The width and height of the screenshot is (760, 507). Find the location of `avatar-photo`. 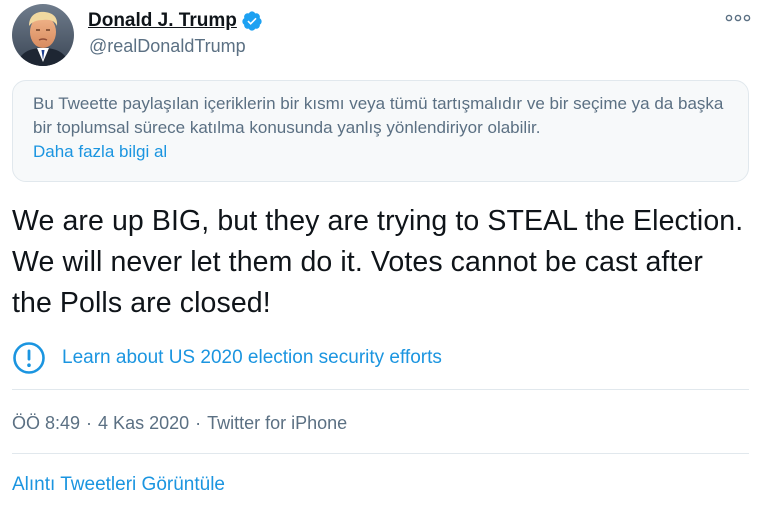

avatar-photo is located at coordinates (43, 35).